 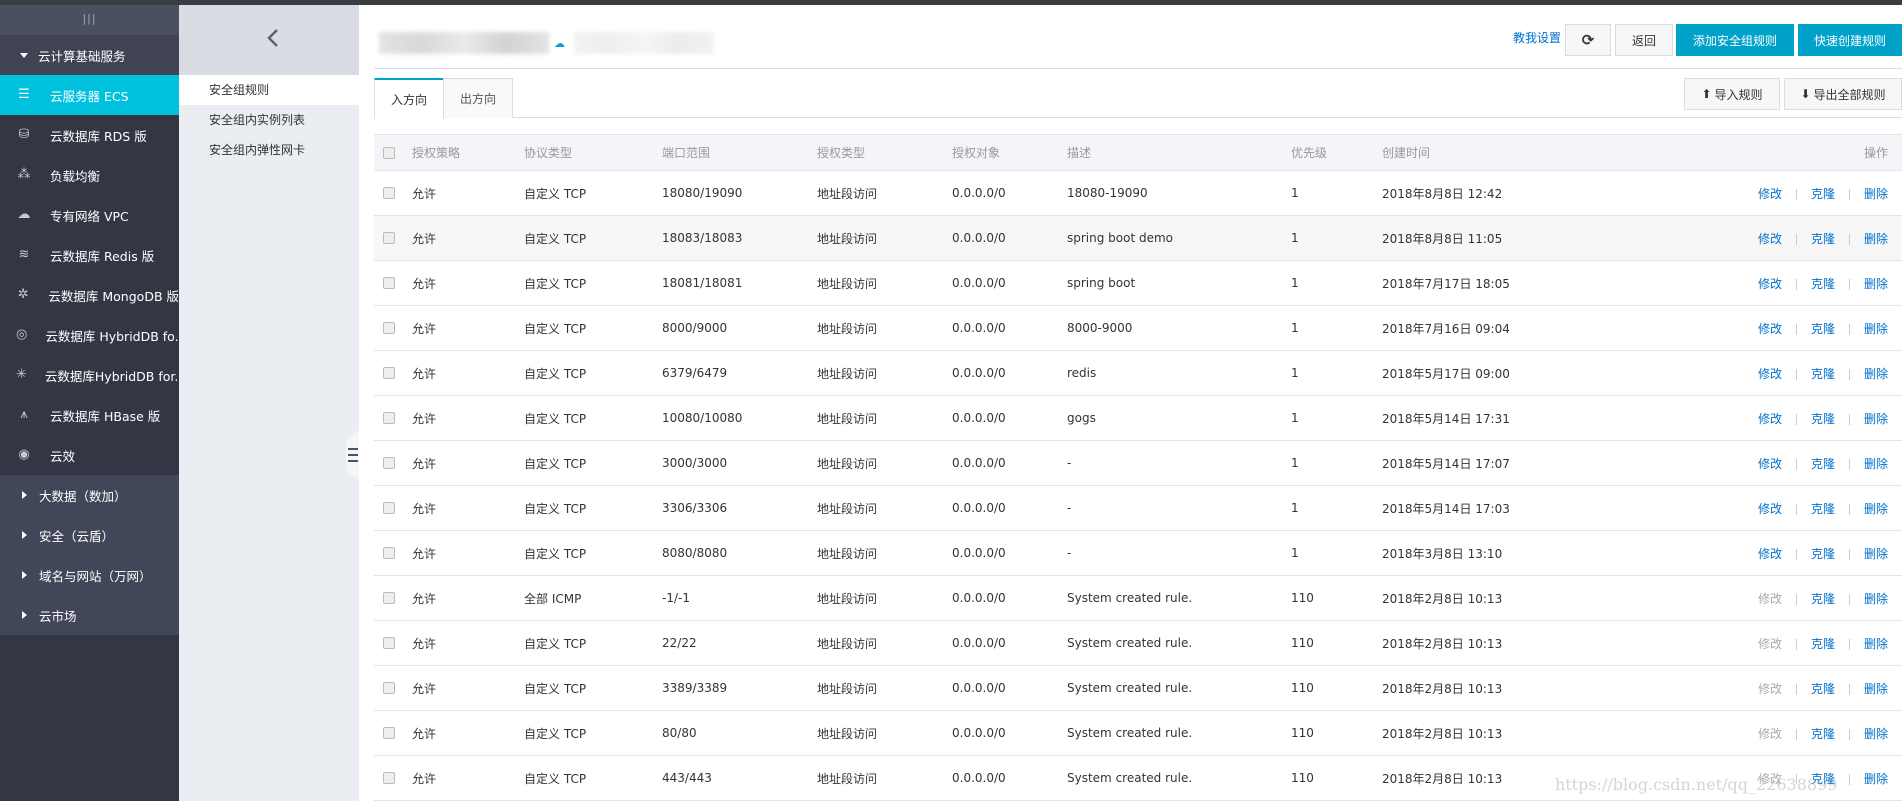 I want to click on help-link: 教我设置, so click(x=1537, y=37).